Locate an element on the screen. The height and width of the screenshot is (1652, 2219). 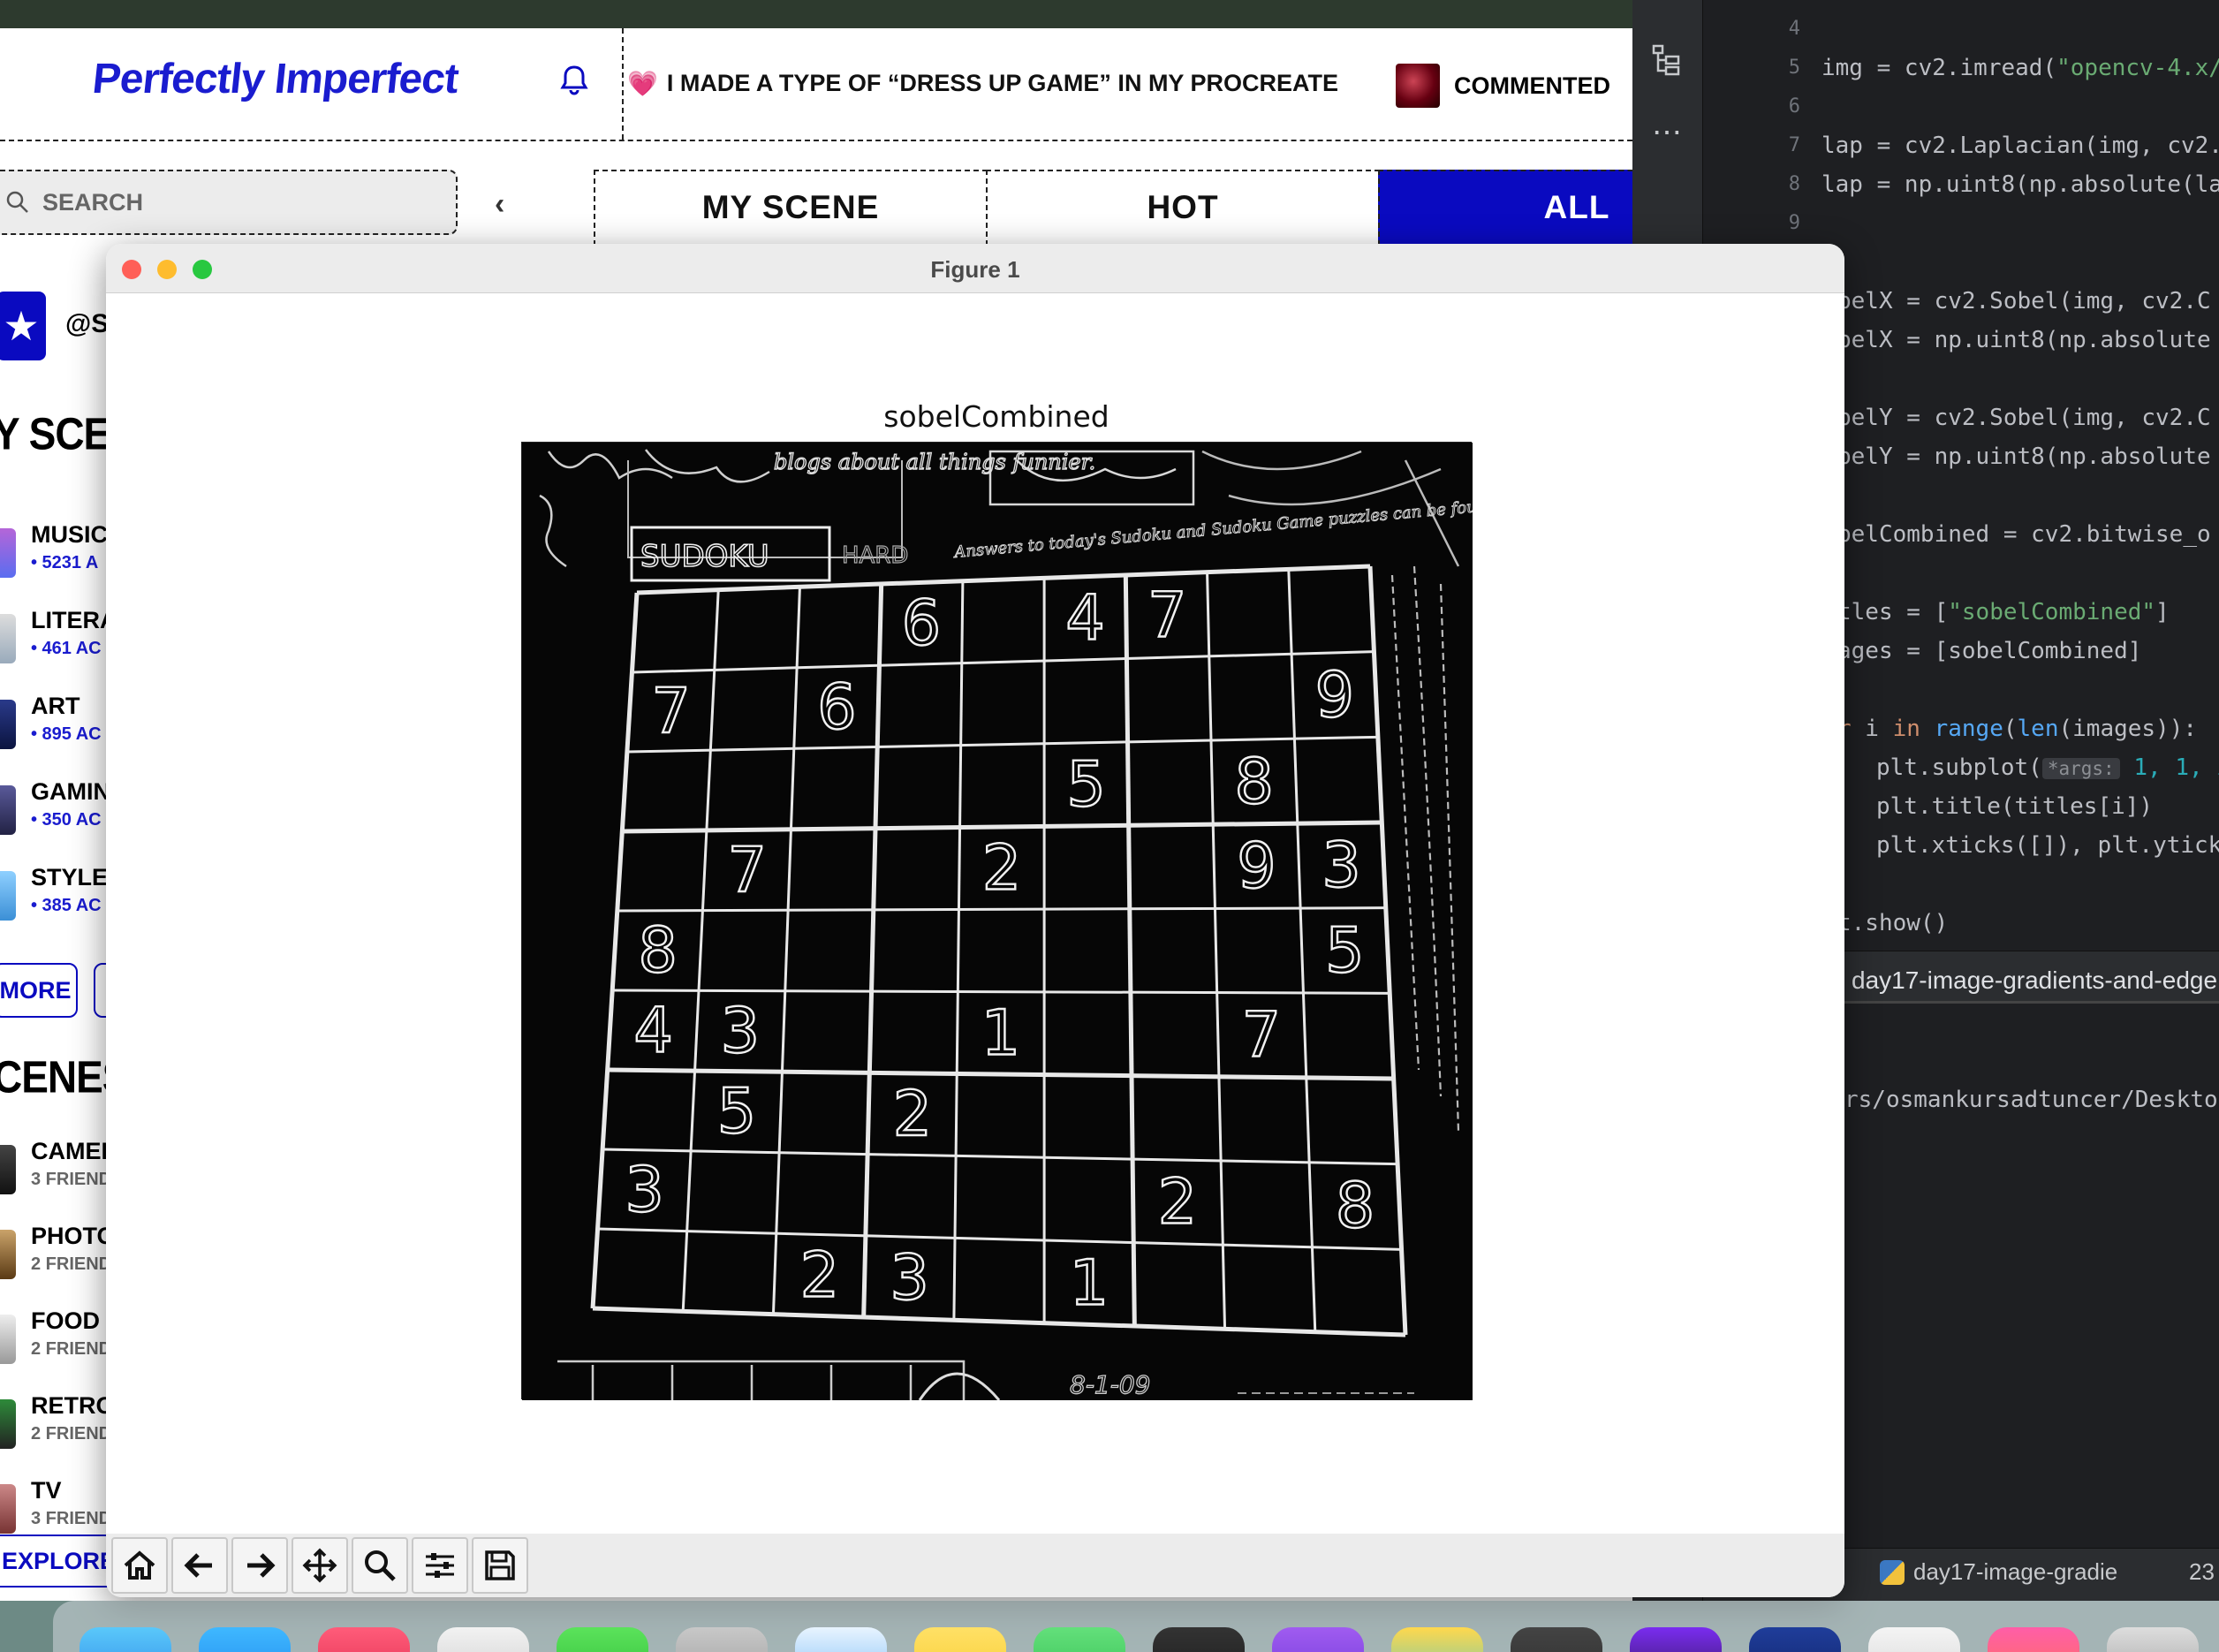
arc-icon is located at coordinates (1318, 1639).